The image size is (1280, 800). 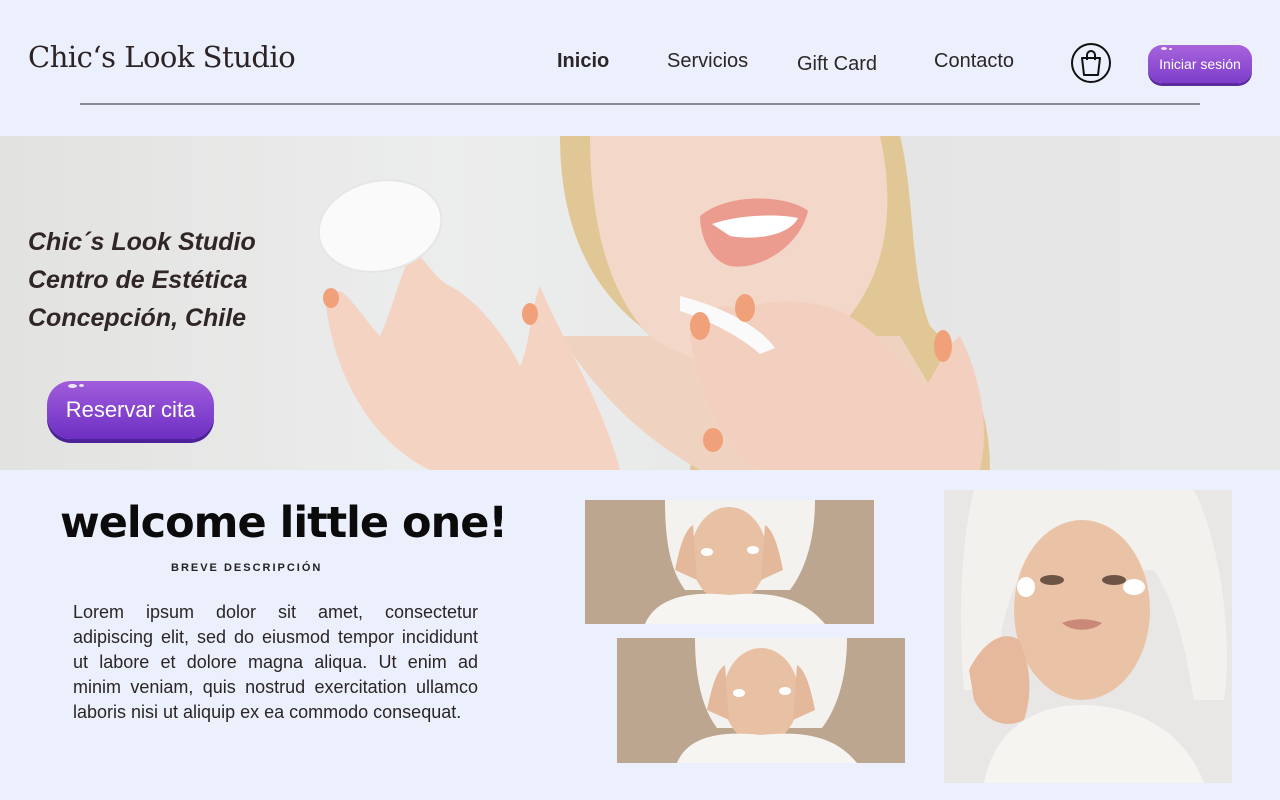 I want to click on woman-towel-portrait, so click(x=1094, y=636).